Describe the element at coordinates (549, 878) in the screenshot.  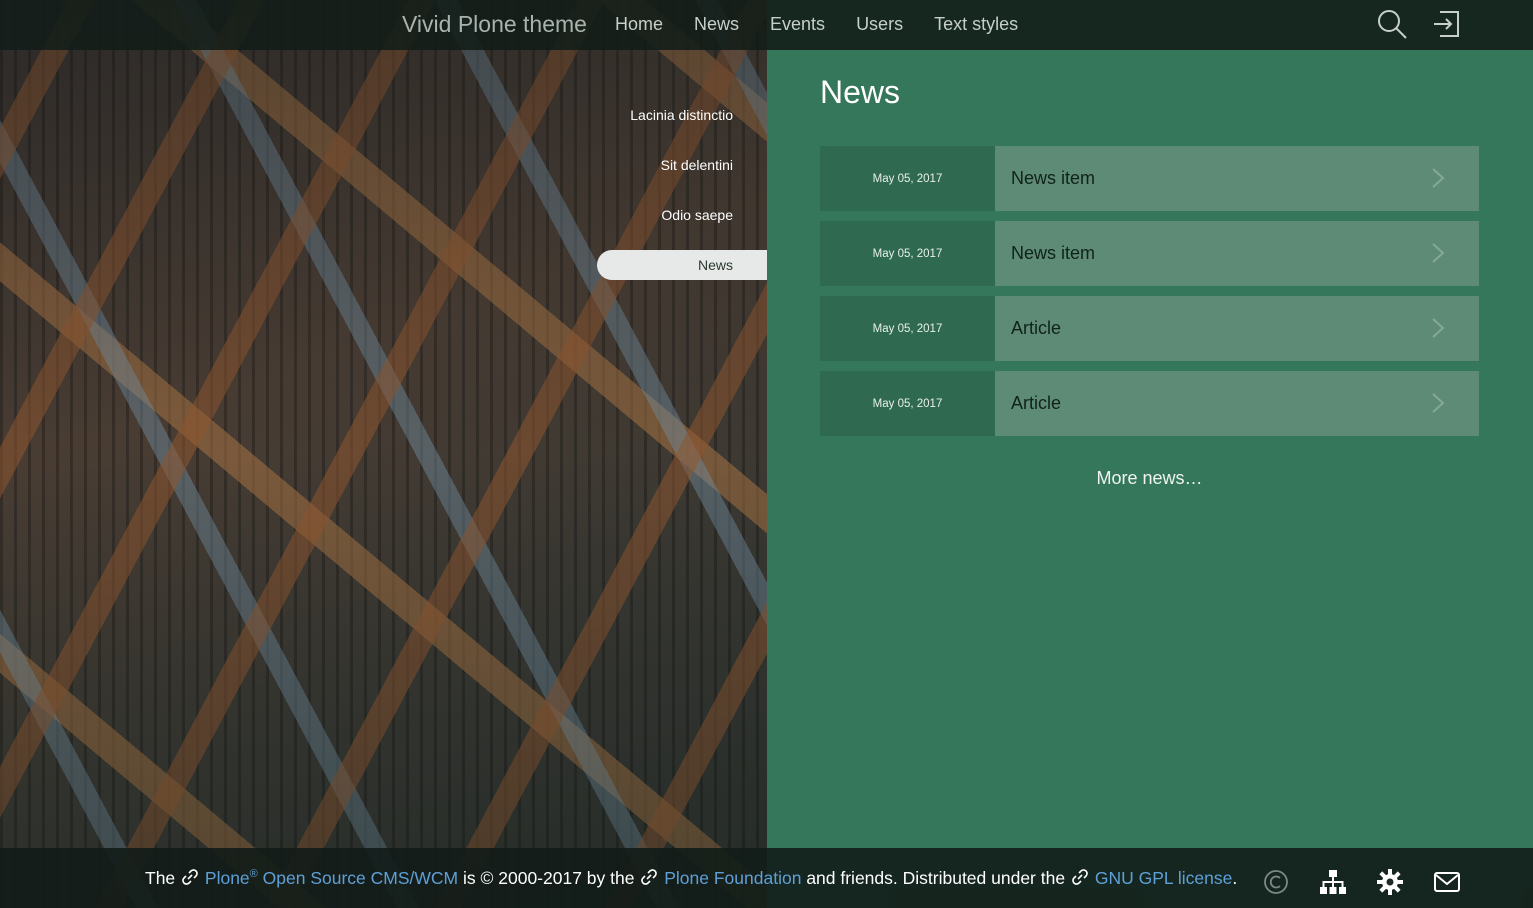
I see `footer-text-2: is © 2000-2017 by the` at that location.